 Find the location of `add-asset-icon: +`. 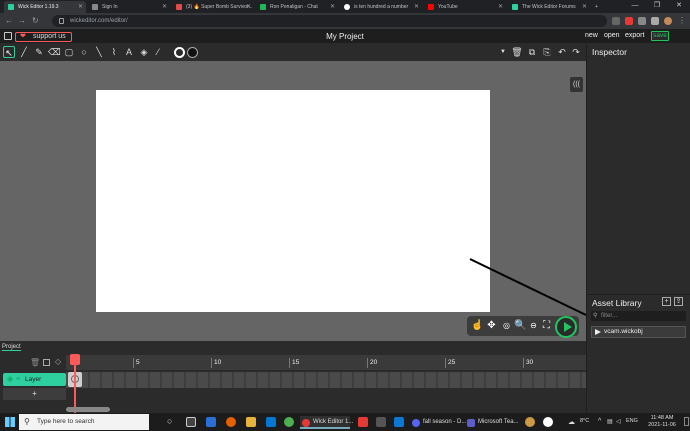

add-asset-icon: + is located at coordinates (666, 301).